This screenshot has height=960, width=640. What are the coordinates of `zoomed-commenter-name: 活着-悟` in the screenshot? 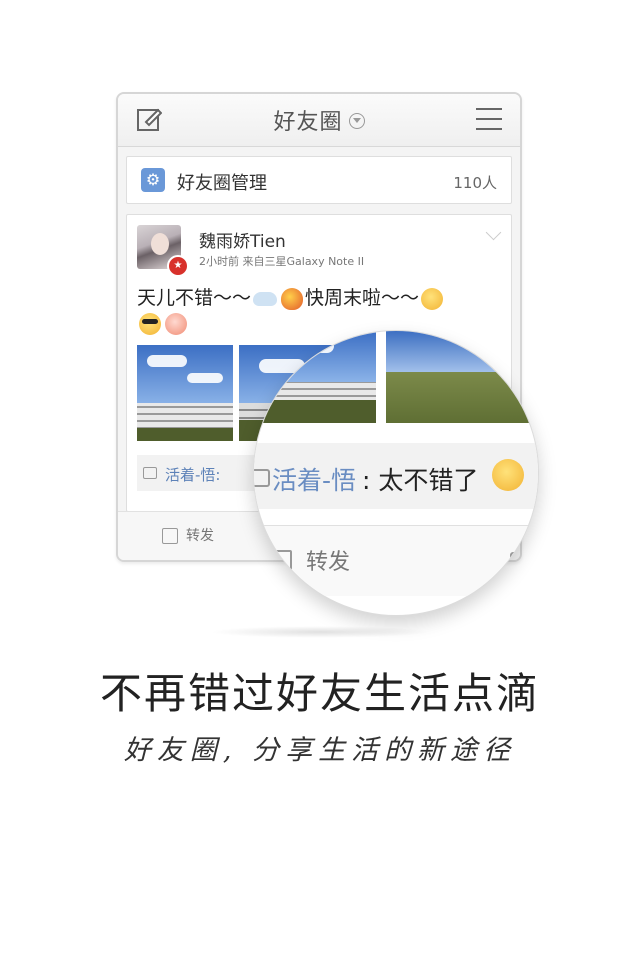 It's located at (314, 480).